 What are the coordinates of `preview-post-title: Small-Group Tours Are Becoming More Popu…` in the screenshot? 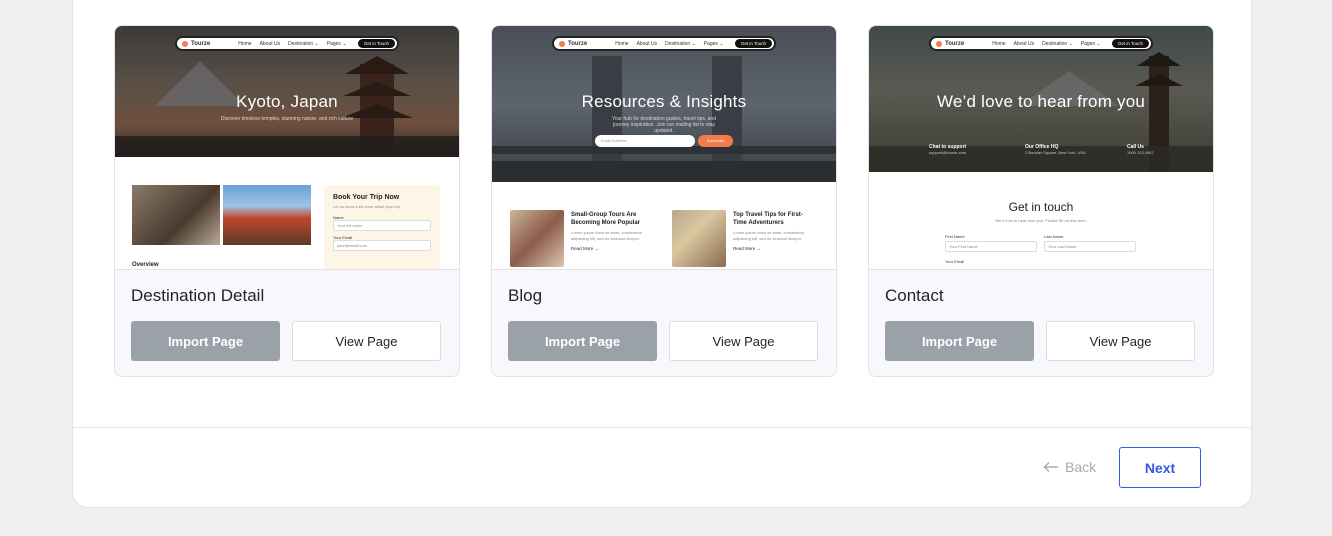 It's located at (606, 219).